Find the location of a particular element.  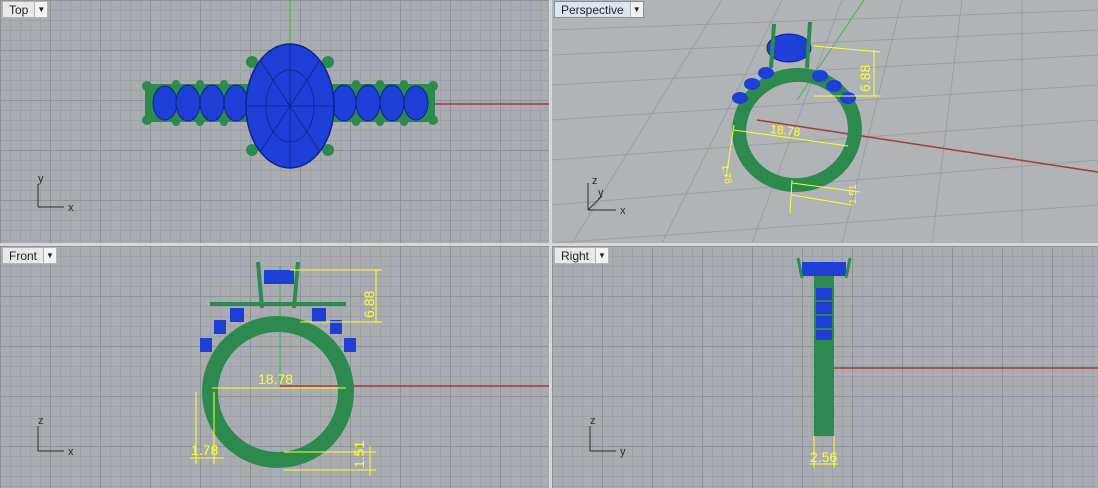

axis-label-z: z is located at coordinates (595, 181).